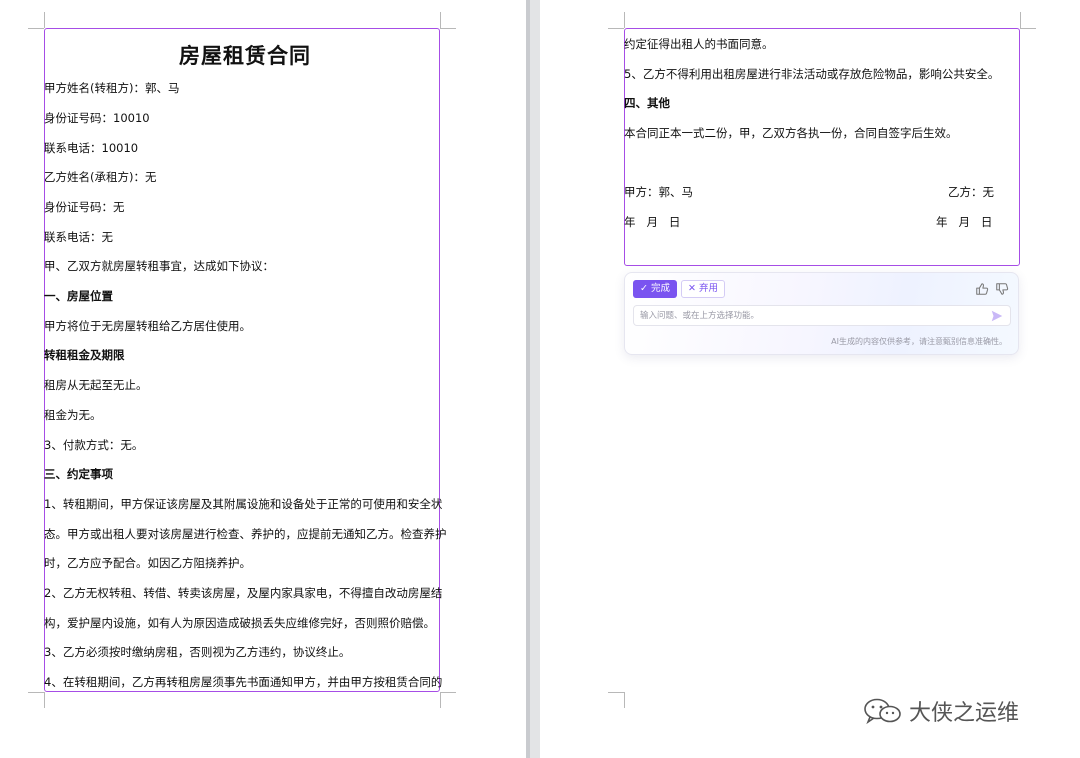 The image size is (1080, 758). Describe the element at coordinates (111, 88) in the screenshot. I see `party-a-name-line: 甲方姓名(转租方)：郭、马` at that location.